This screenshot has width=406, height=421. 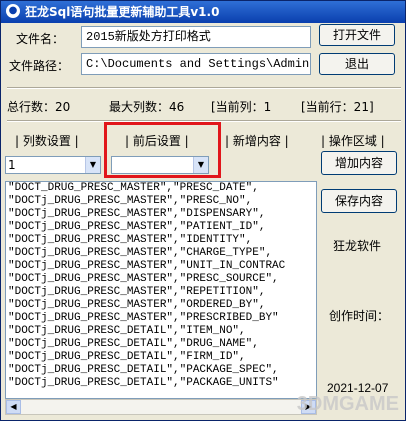 What do you see at coordinates (161, 214) in the screenshot?
I see `list-item: "DOCTj_DRUG_PRESC_MASTER","DISPENSARY",` at bounding box center [161, 214].